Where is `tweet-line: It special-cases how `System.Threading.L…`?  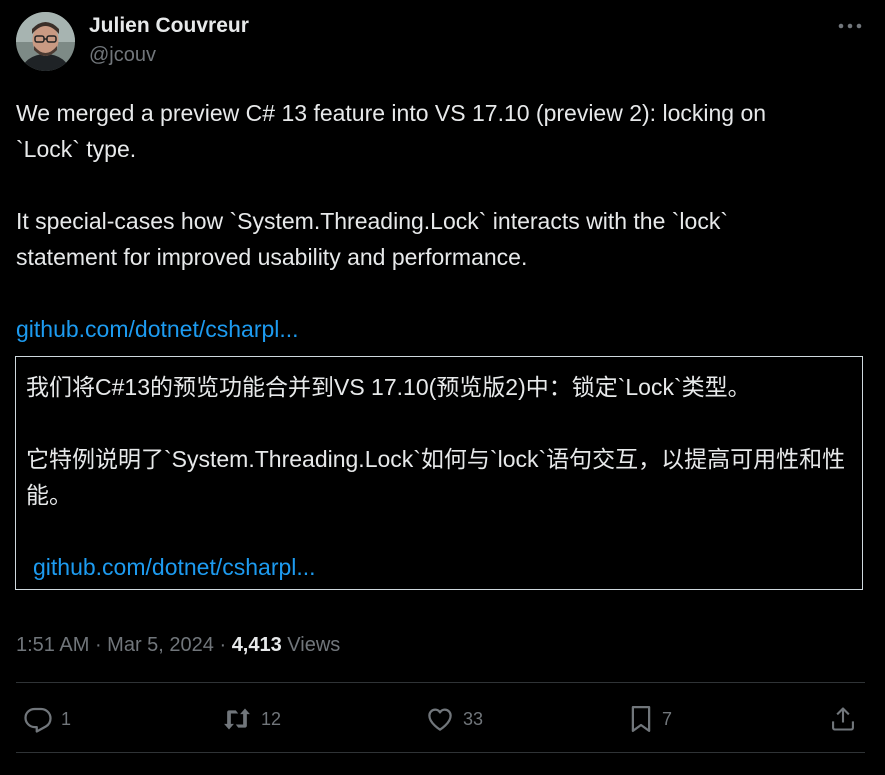
tweet-line: It special-cases how `System.Threading.L… is located at coordinates (372, 221).